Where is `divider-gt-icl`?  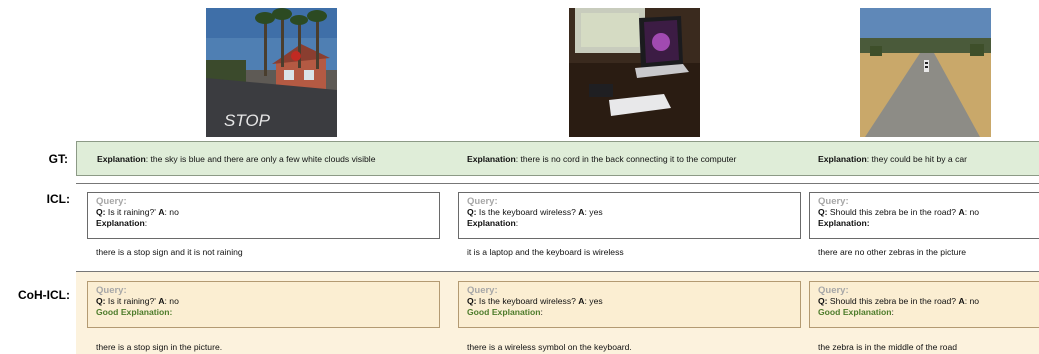
divider-gt-icl is located at coordinates (557, 183).